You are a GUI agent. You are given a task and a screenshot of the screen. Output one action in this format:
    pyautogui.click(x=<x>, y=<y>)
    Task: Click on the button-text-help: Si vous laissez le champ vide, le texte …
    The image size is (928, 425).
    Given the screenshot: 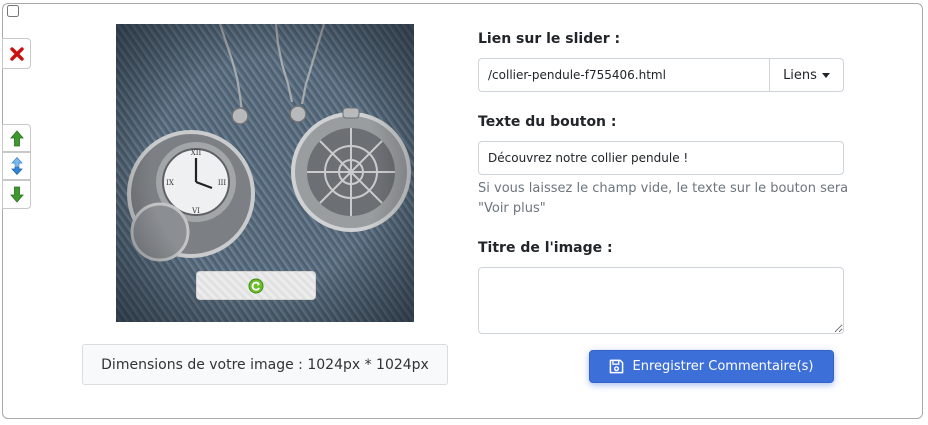 What is the action you would take?
    pyautogui.click(x=663, y=198)
    